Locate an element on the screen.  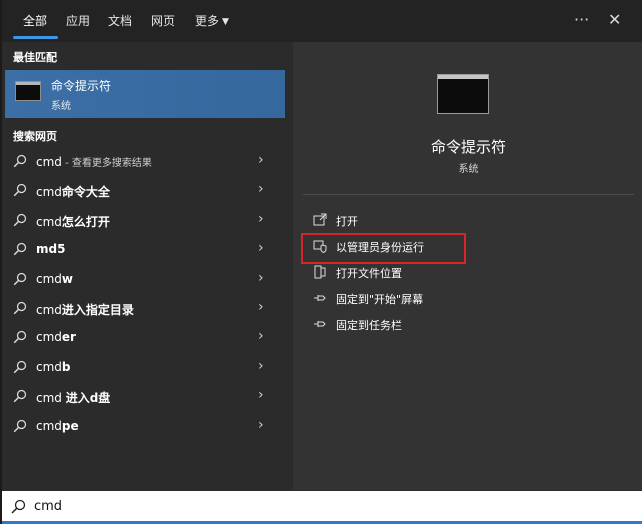
tab-more: 更多 ▼ is located at coordinates (212, 20).